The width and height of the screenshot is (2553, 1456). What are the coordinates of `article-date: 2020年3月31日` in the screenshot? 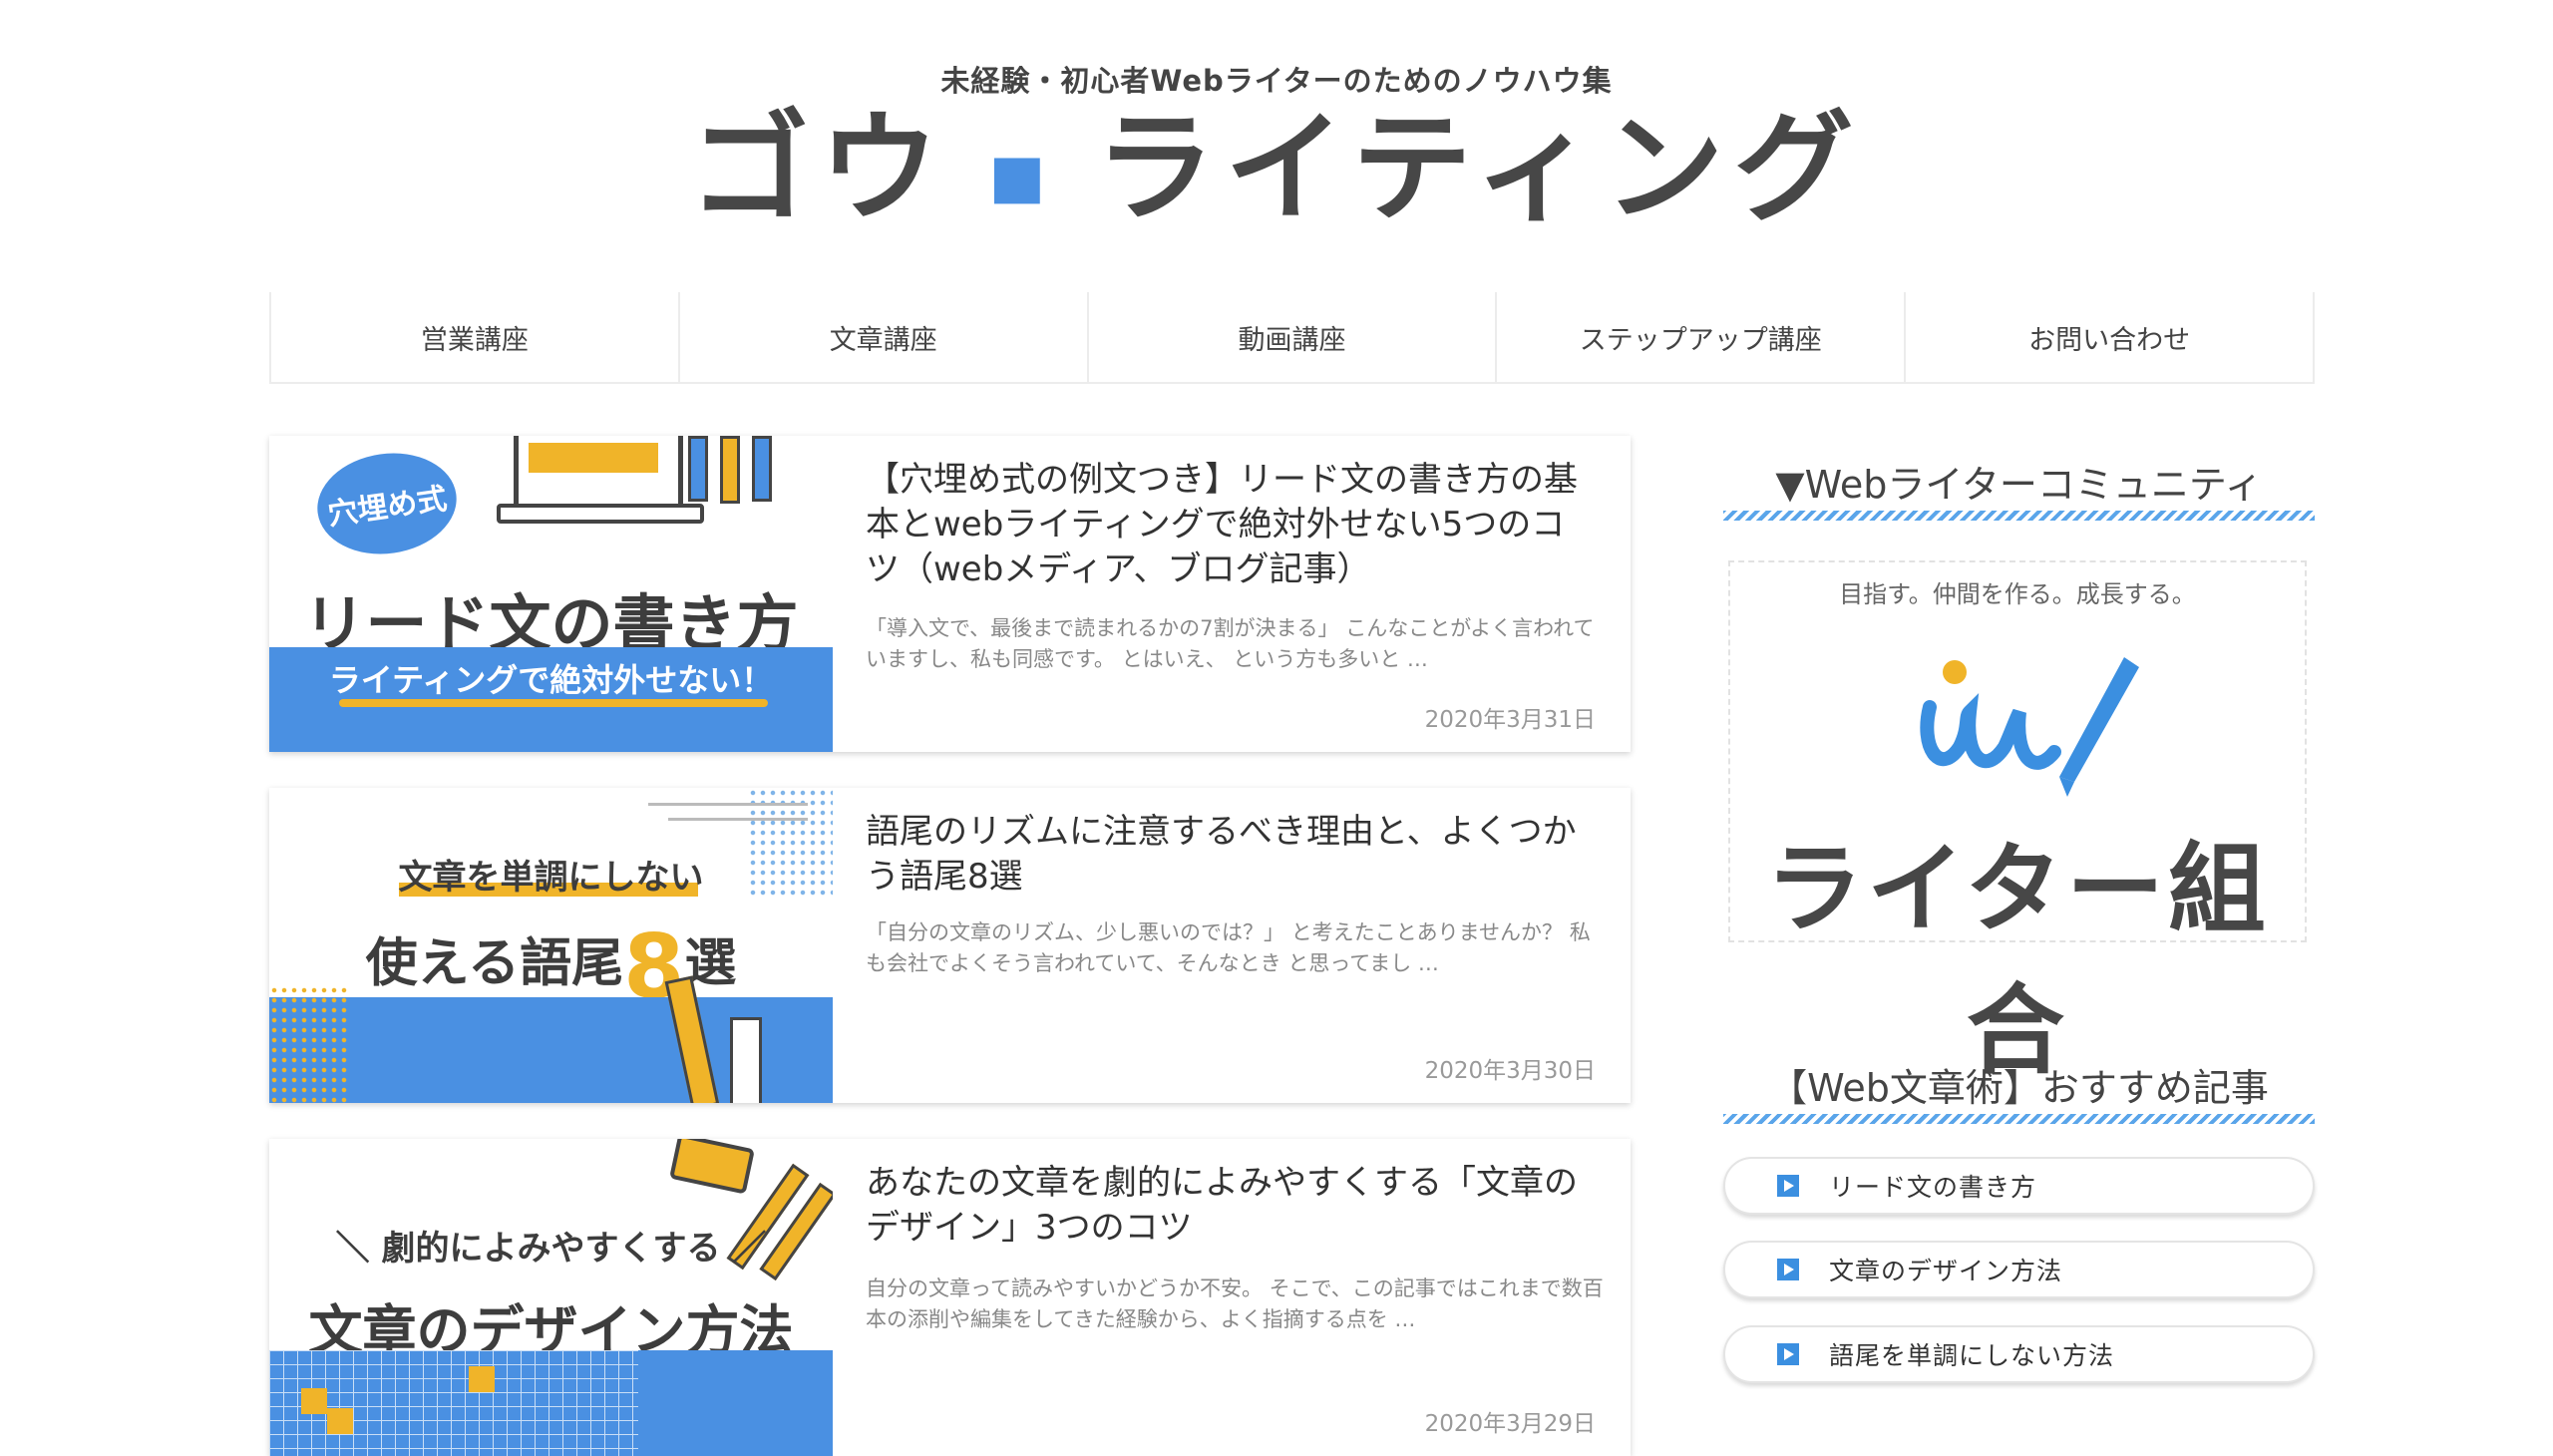 It's located at (1510, 720).